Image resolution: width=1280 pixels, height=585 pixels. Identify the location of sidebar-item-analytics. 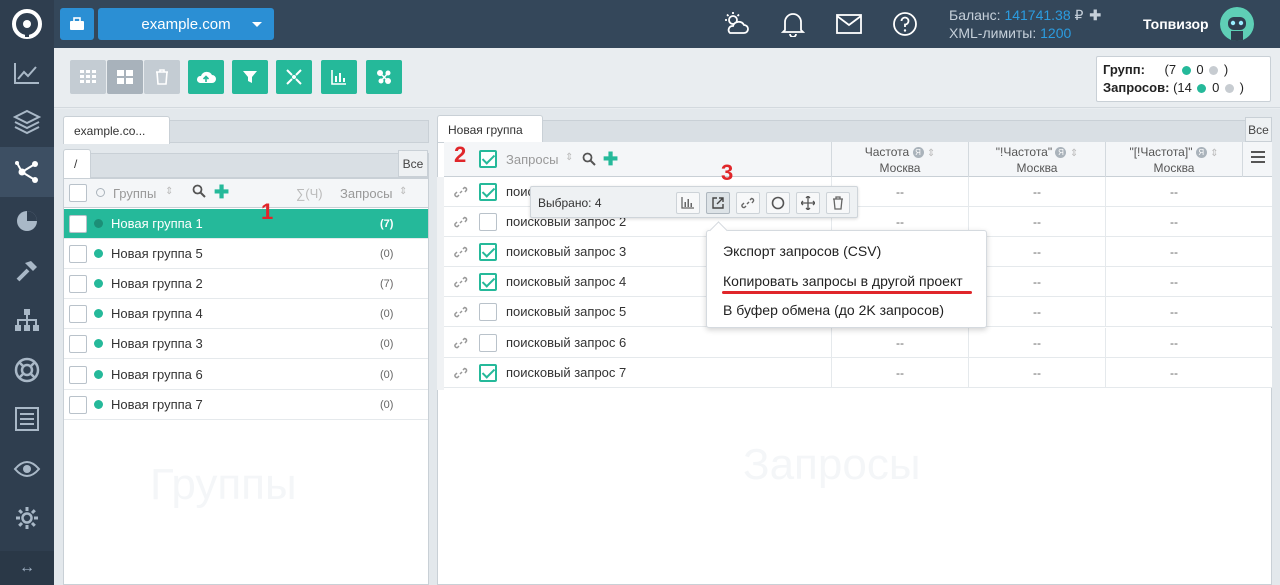
(27, 222).